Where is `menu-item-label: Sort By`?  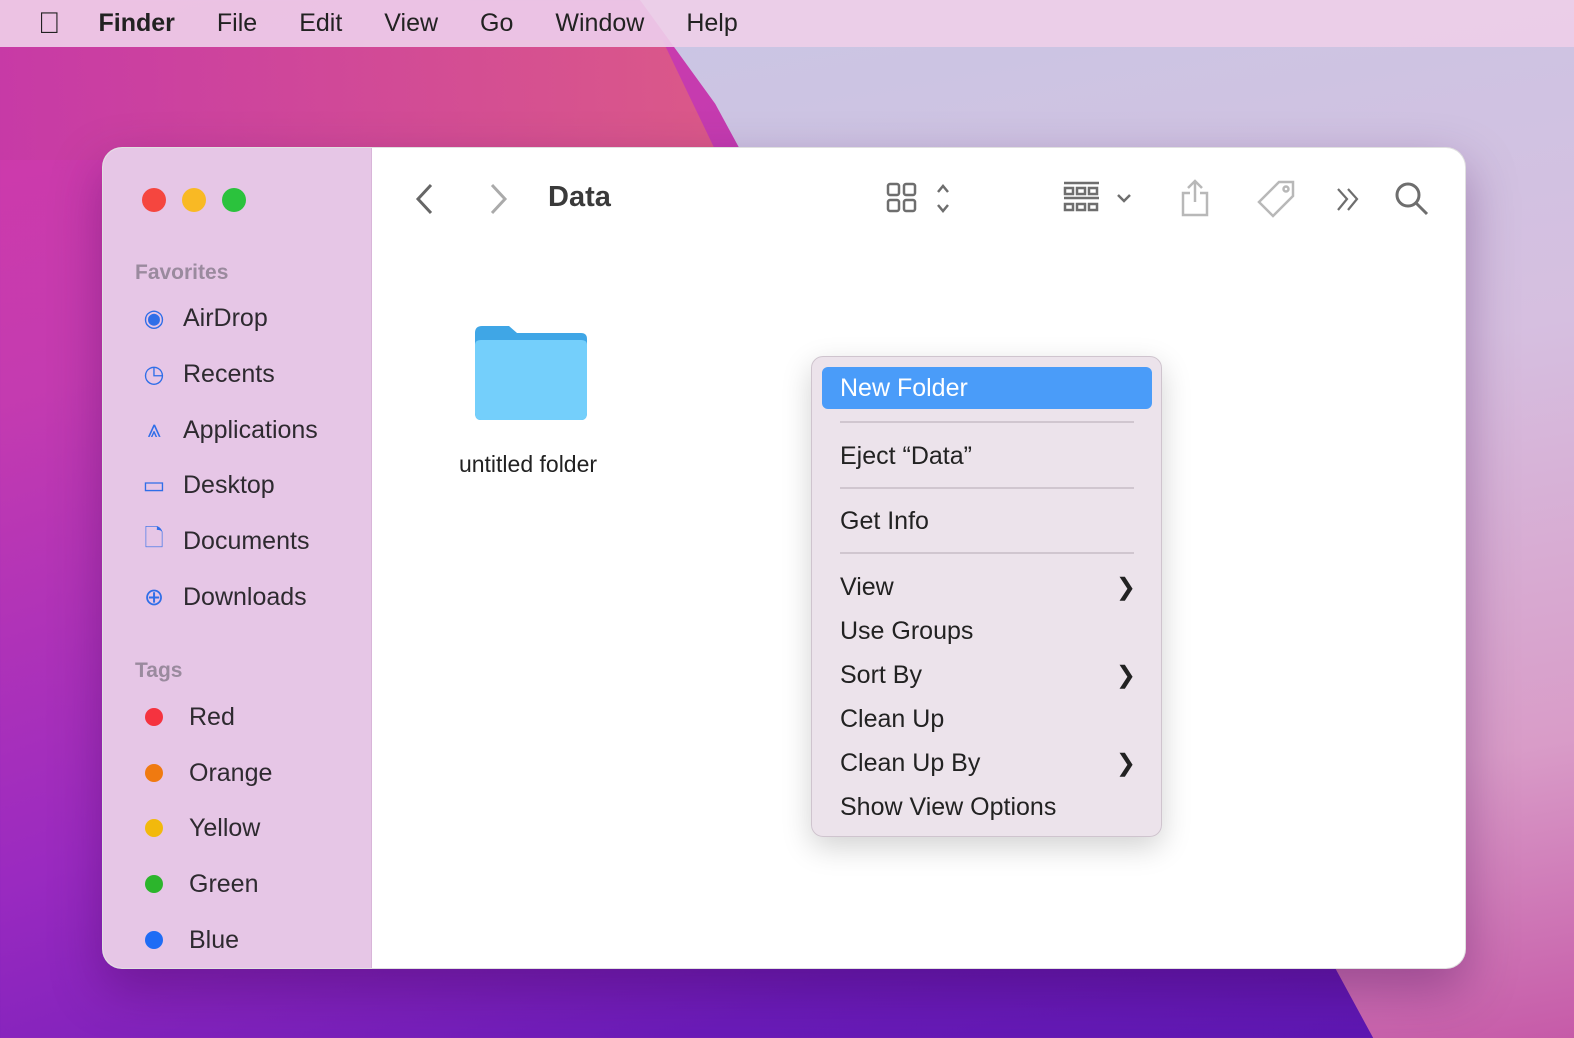
menu-item-label: Sort By is located at coordinates (881, 674).